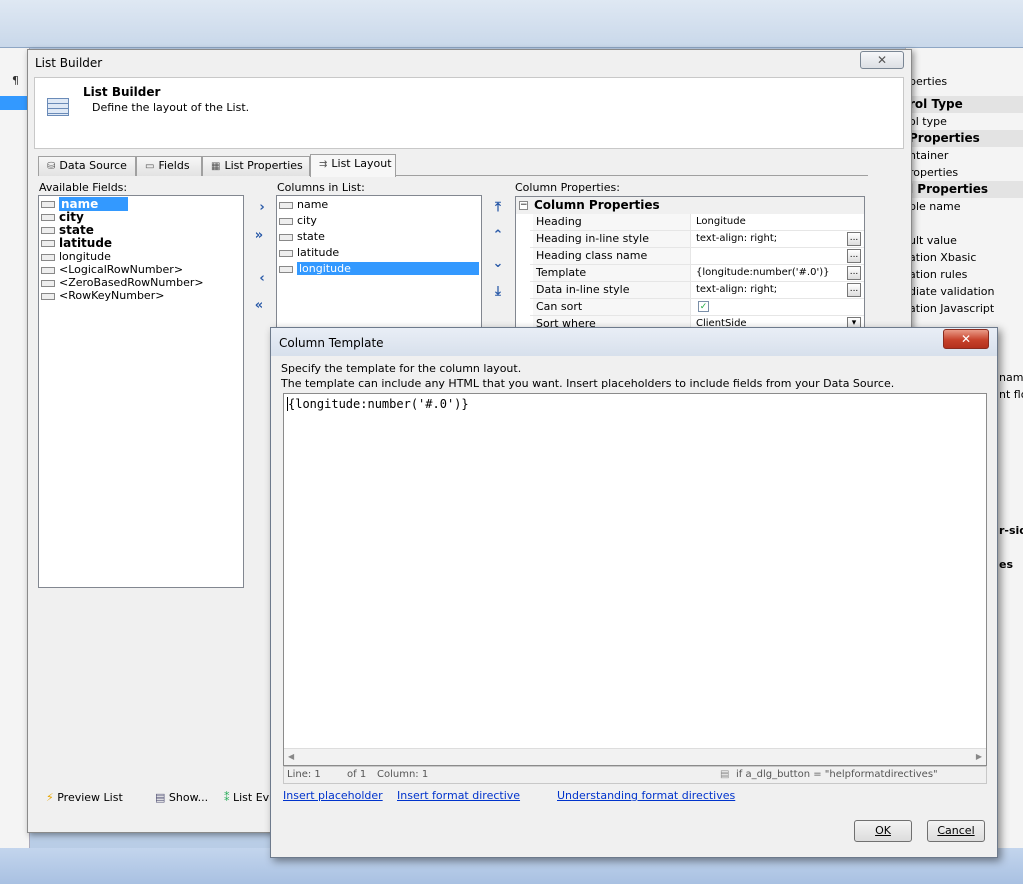  What do you see at coordinates (523, 205) in the screenshot?
I see `collapse-icon: −` at bounding box center [523, 205].